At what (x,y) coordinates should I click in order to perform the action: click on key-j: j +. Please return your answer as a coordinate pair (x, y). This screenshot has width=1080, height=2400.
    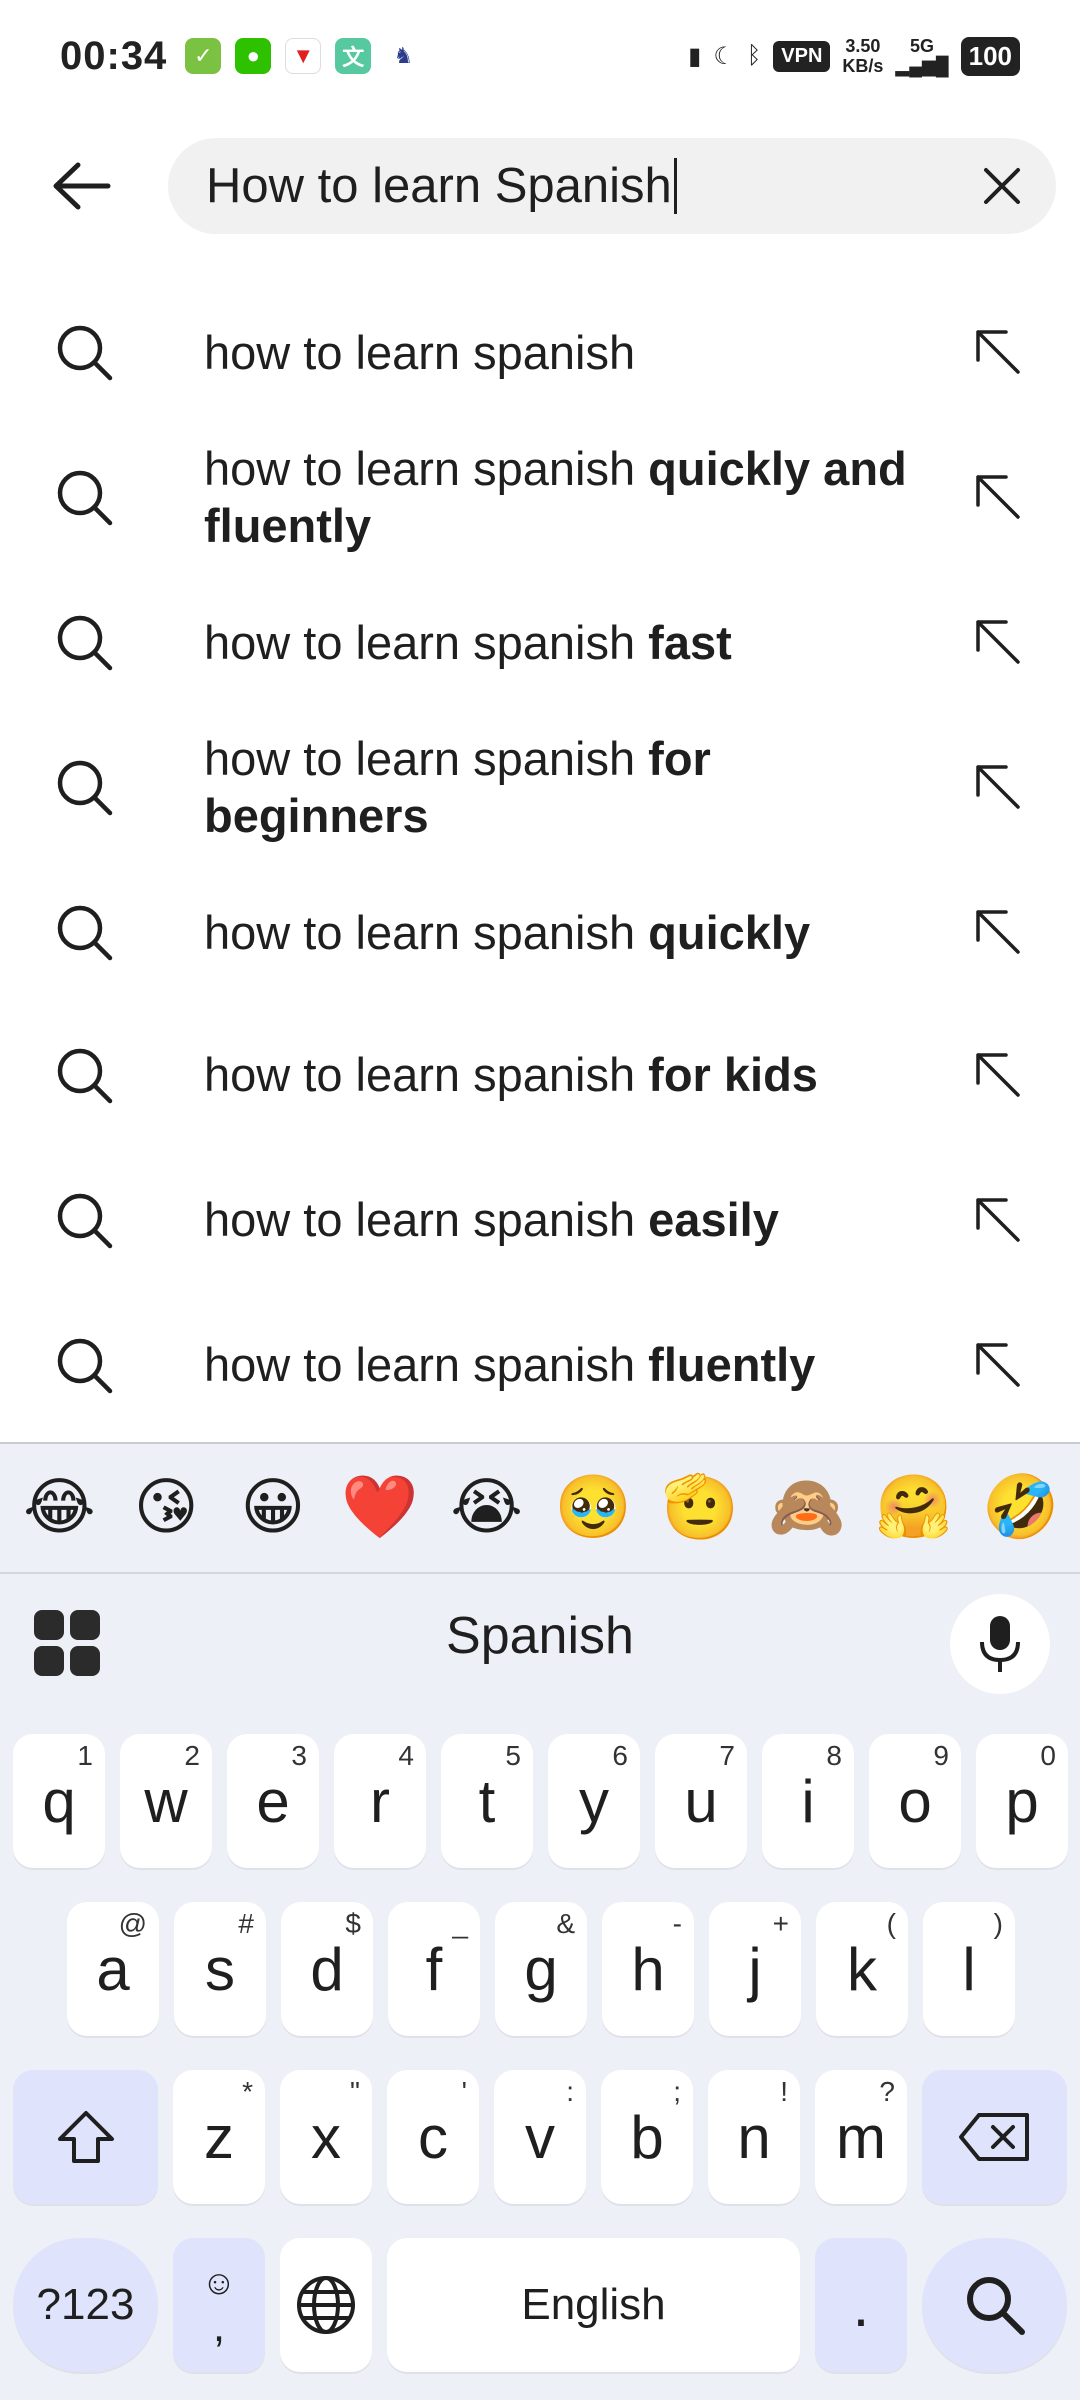
    Looking at the image, I should click on (755, 1969).